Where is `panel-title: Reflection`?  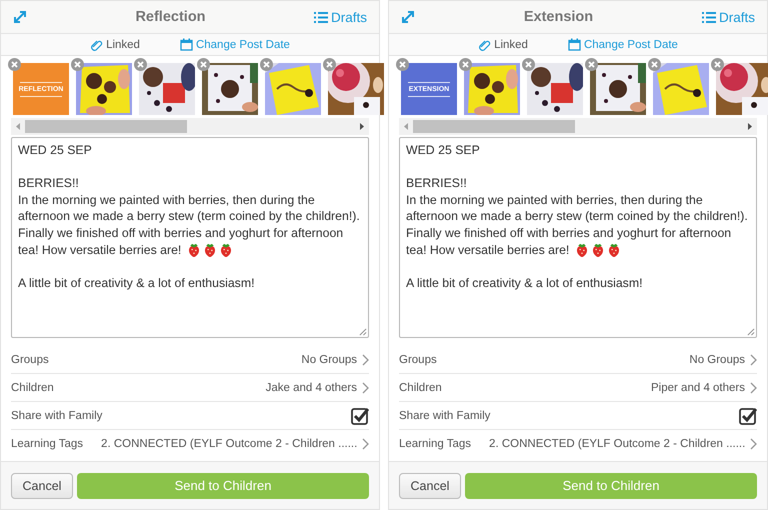
panel-title: Reflection is located at coordinates (170, 17).